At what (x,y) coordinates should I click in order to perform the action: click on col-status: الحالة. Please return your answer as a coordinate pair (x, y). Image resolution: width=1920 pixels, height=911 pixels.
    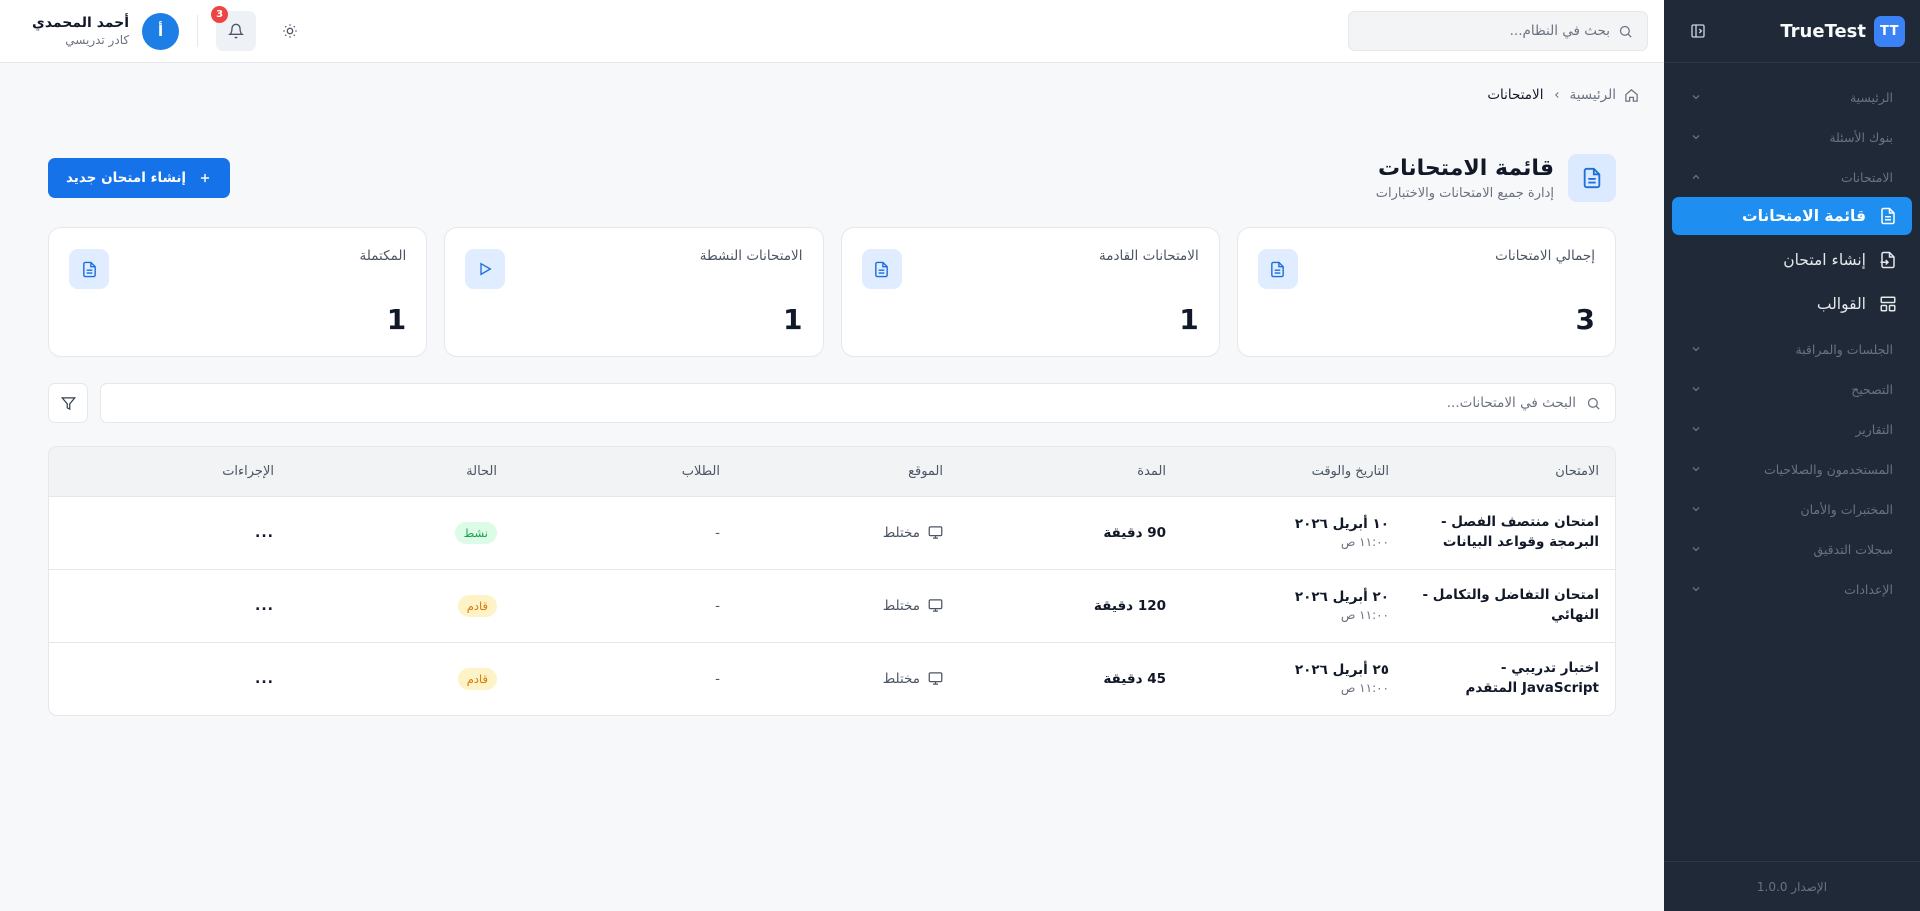
    Looking at the image, I should click on (401, 471).